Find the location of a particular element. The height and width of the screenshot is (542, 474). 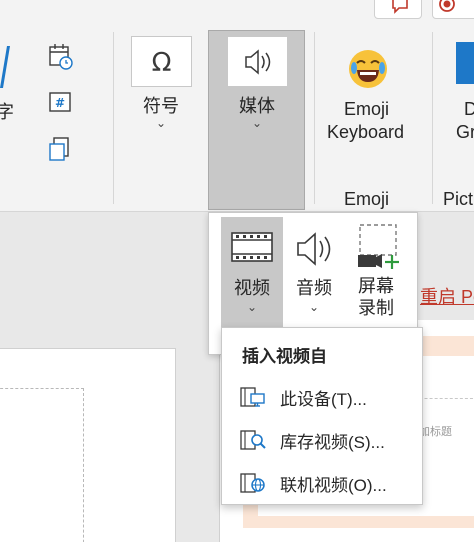

partial-right-label-2: Gr is located at coordinates (465, 132).